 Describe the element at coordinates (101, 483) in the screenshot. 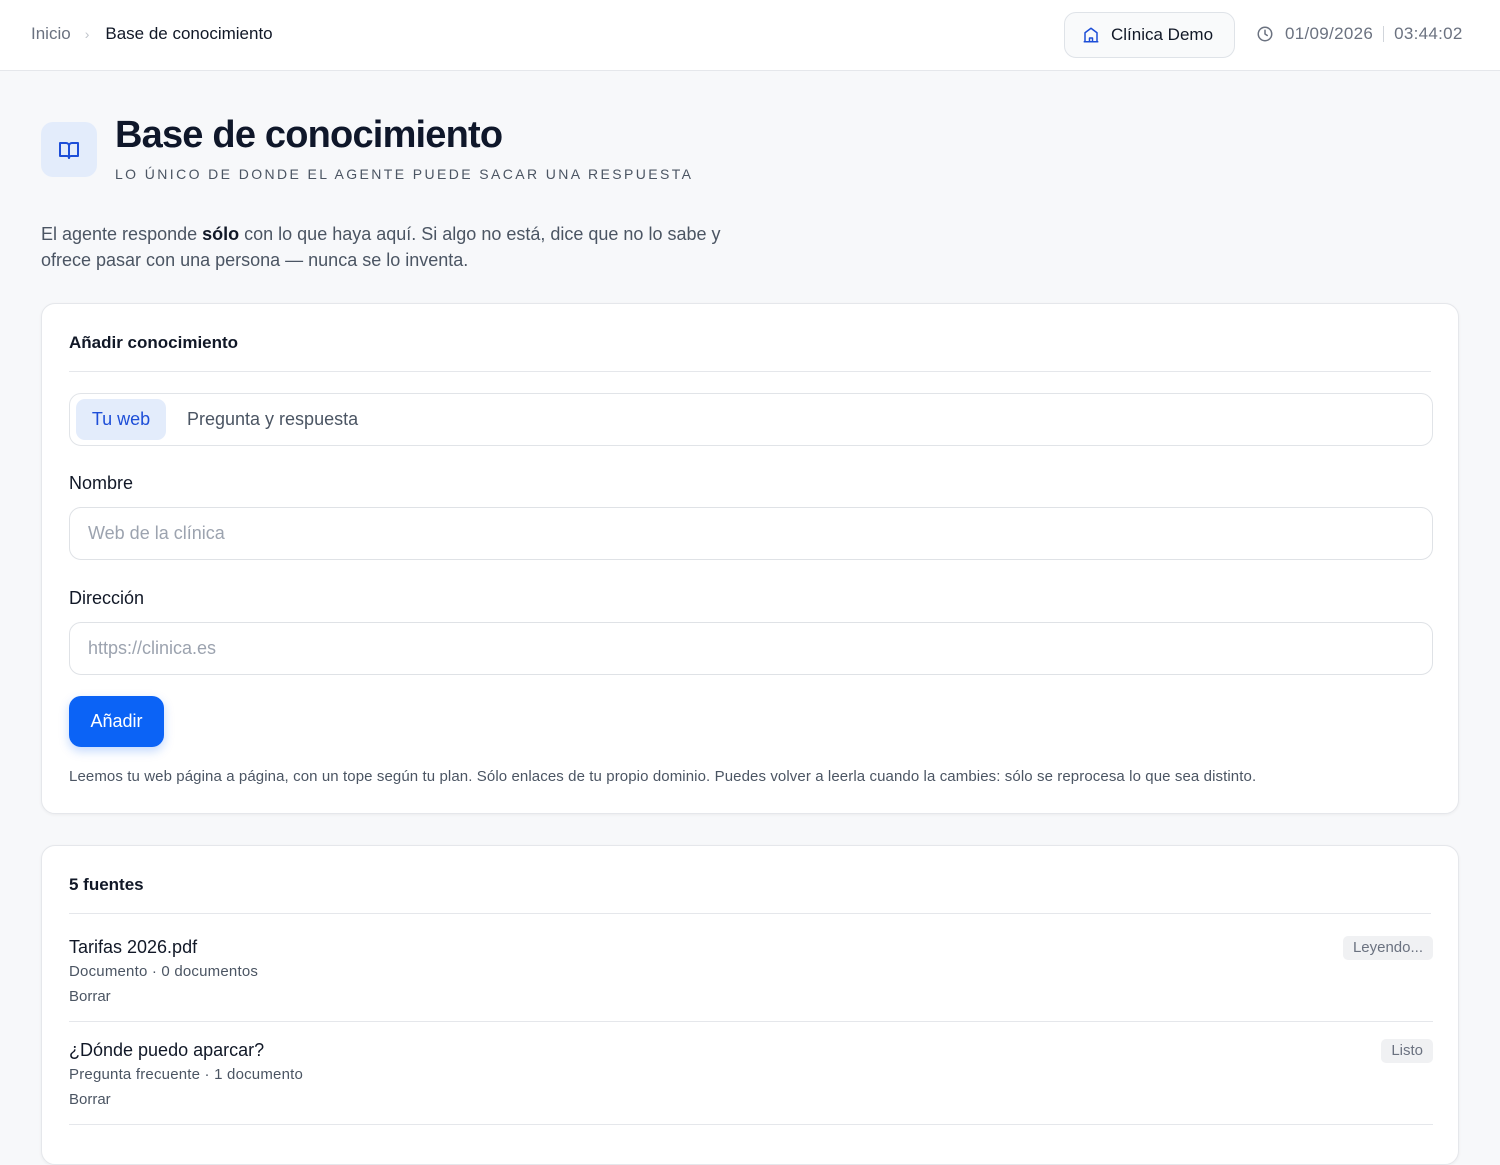

I see `name-label: Nombre` at that location.